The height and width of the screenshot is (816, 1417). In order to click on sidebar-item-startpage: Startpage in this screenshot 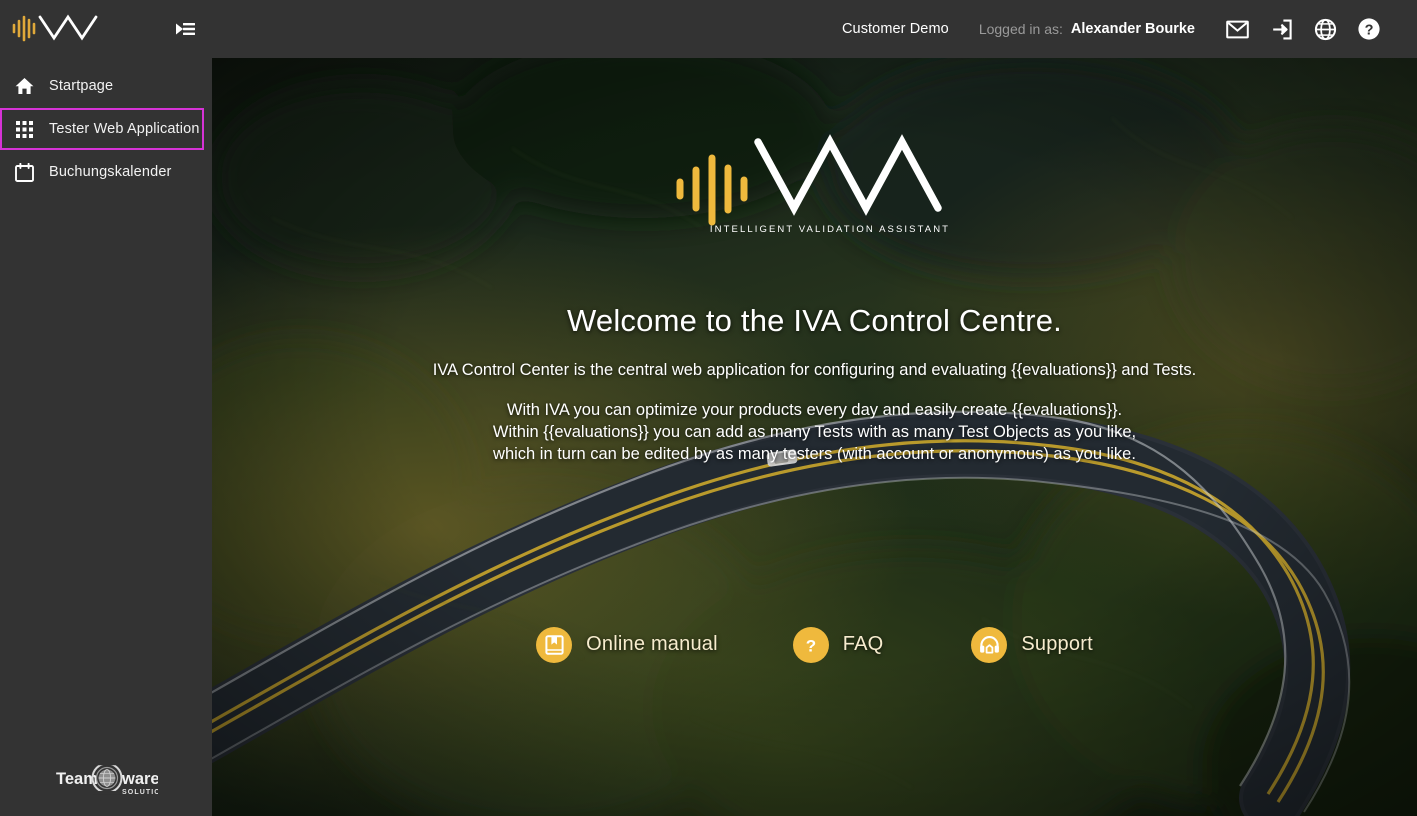, I will do `click(102, 86)`.